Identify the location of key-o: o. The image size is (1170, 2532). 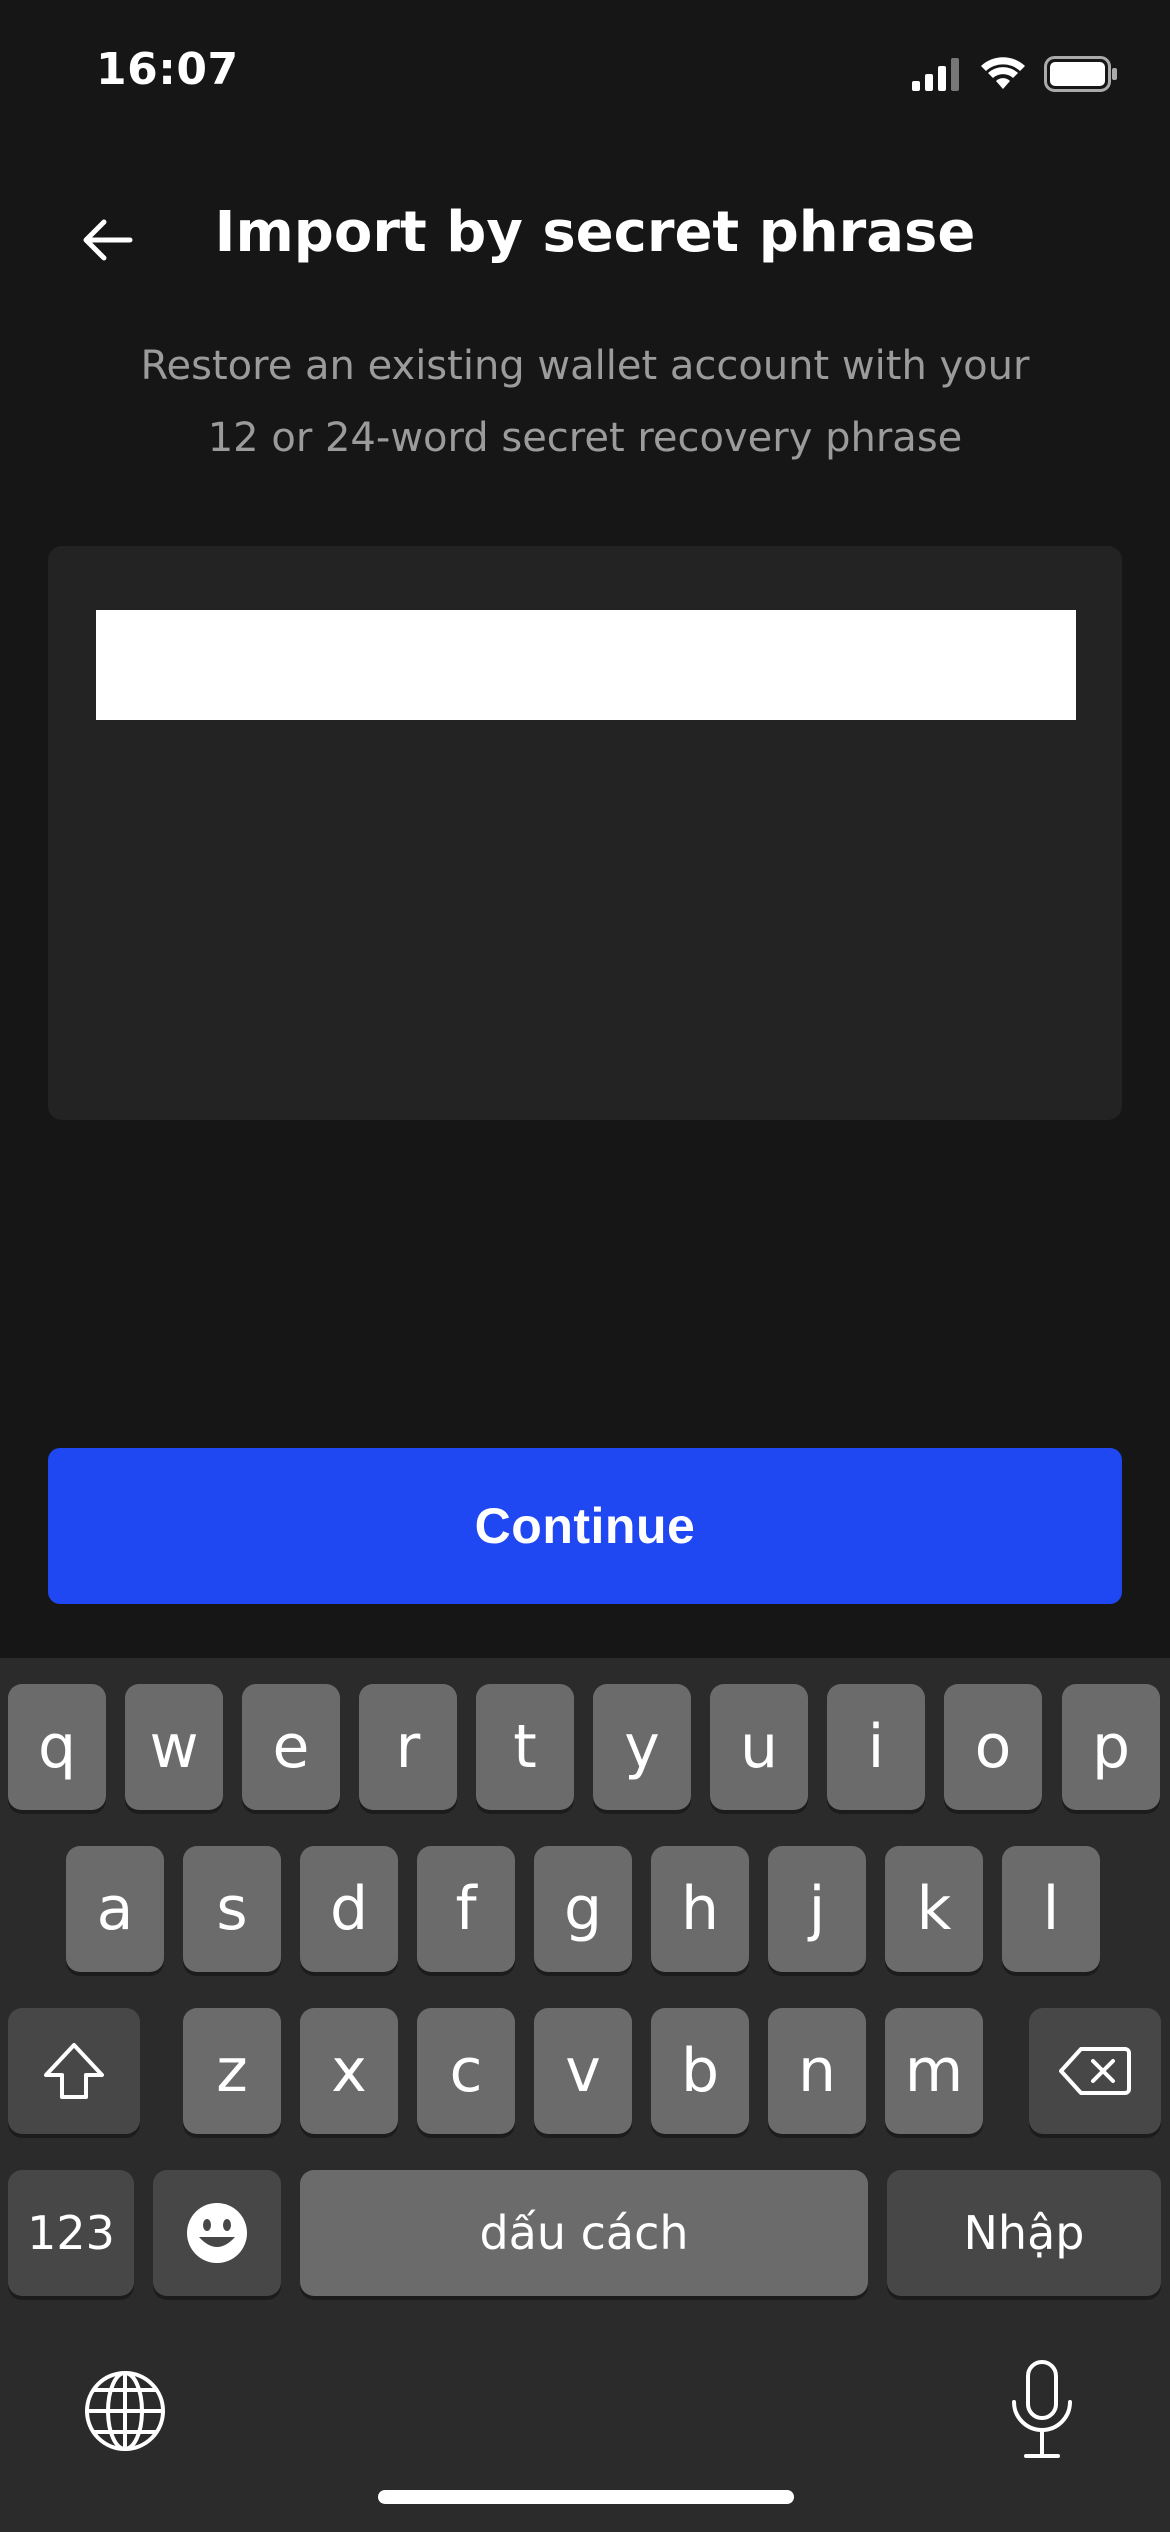
(993, 1747).